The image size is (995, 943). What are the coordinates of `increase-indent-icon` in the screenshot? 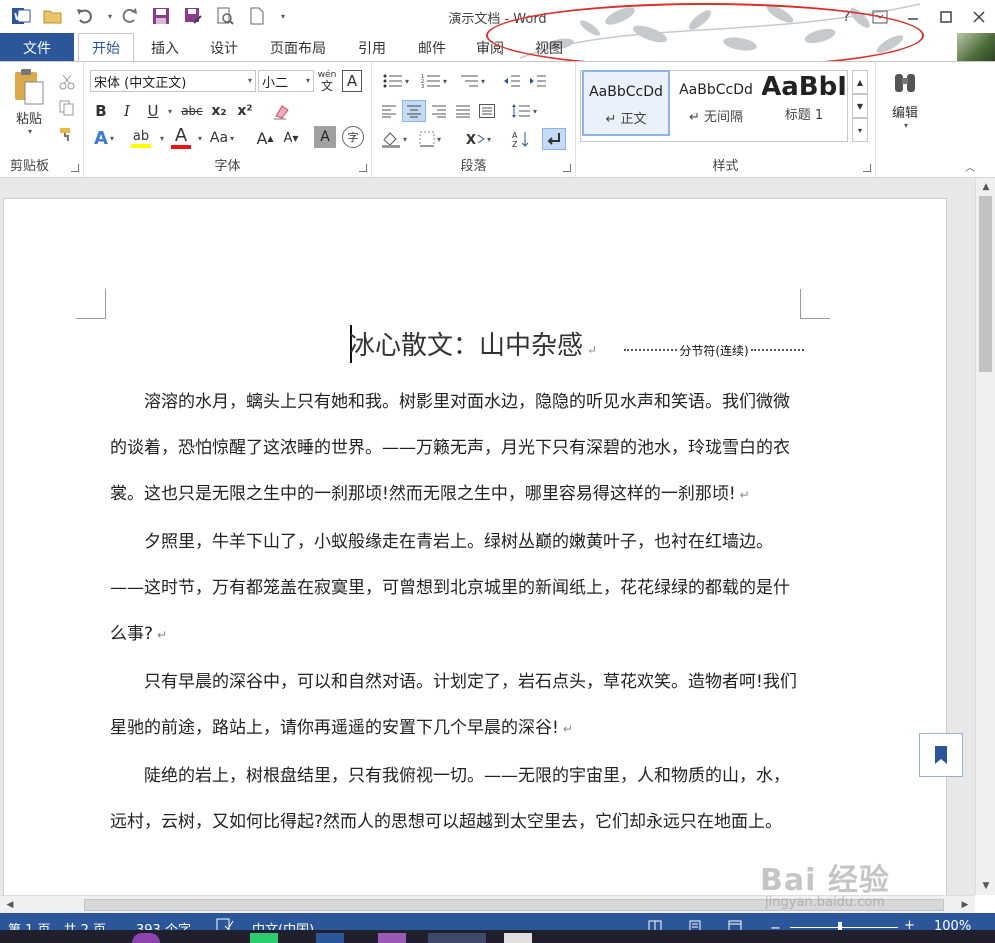 It's located at (538, 81).